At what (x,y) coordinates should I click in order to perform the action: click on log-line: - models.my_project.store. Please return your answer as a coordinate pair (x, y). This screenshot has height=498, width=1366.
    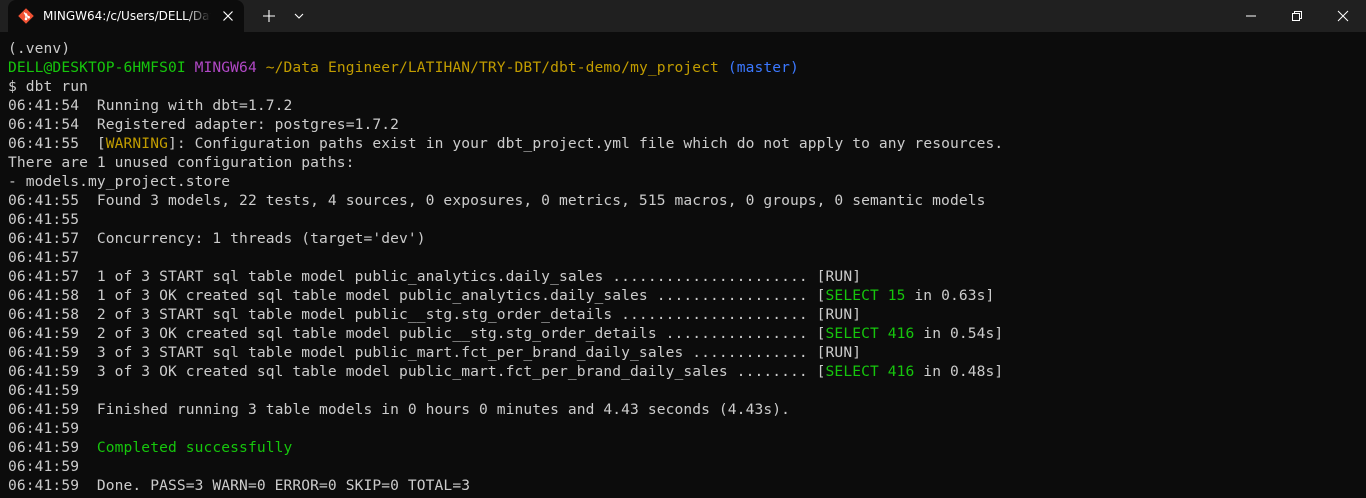
    Looking at the image, I should click on (505, 181).